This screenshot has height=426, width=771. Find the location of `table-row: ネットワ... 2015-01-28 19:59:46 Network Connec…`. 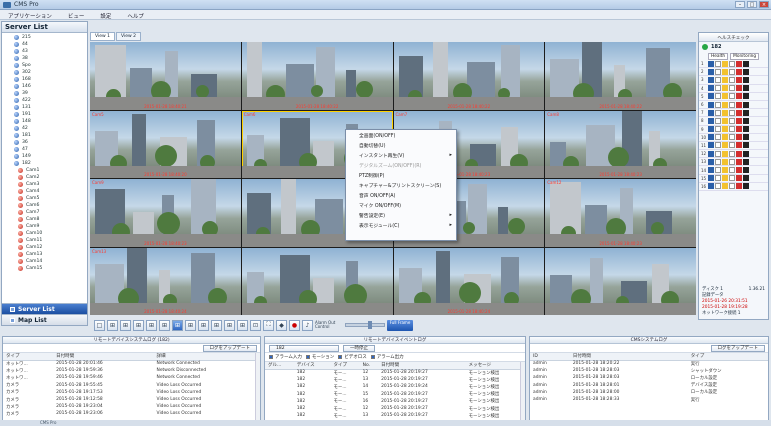

table-row: ネットワ... 2015-01-28 19:59:46 Network Connec… is located at coordinates (131, 377).